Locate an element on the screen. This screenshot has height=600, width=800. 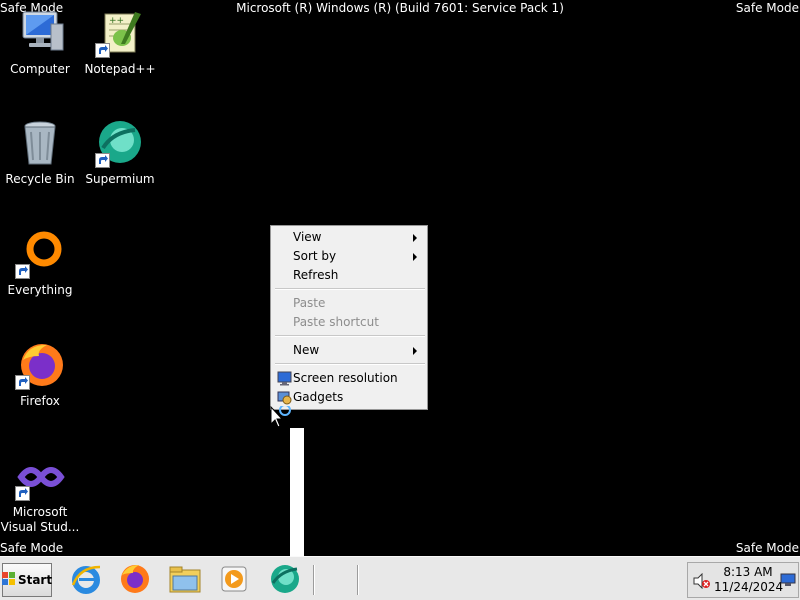
safe-mode-label-bottom-left: Safe Mode is located at coordinates (32, 548).